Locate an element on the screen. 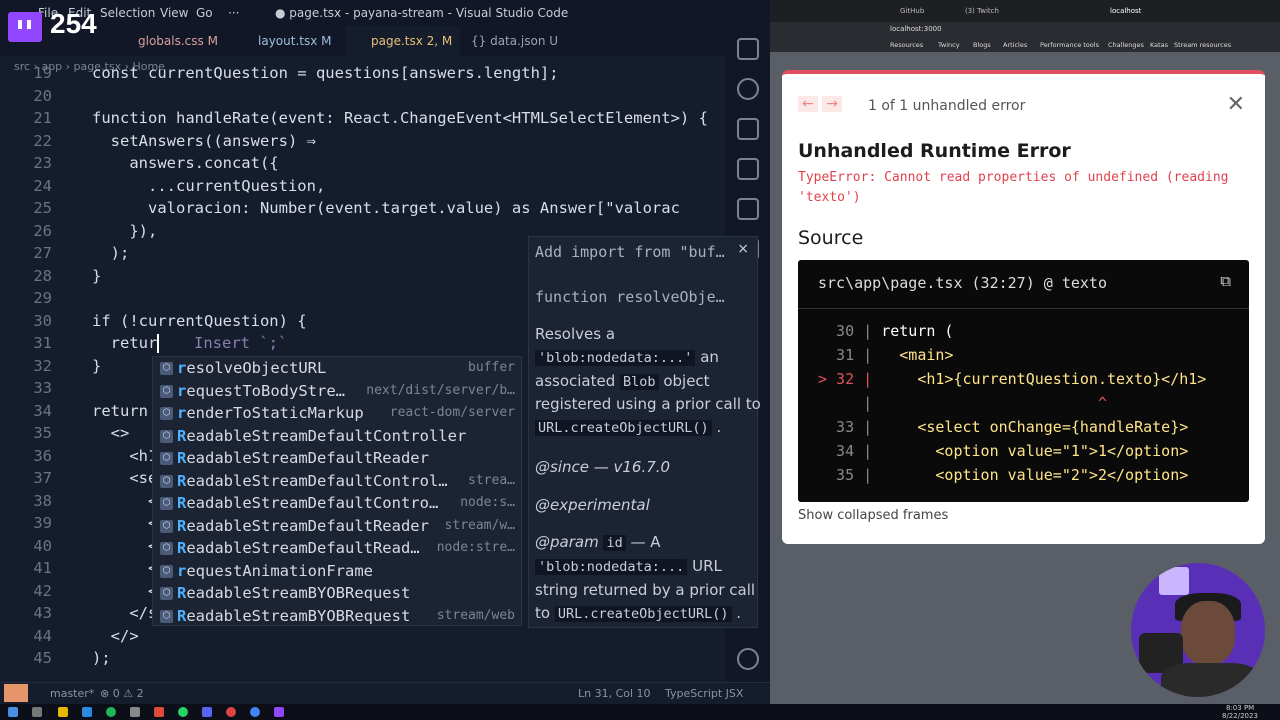  text-cursor is located at coordinates (158, 343).